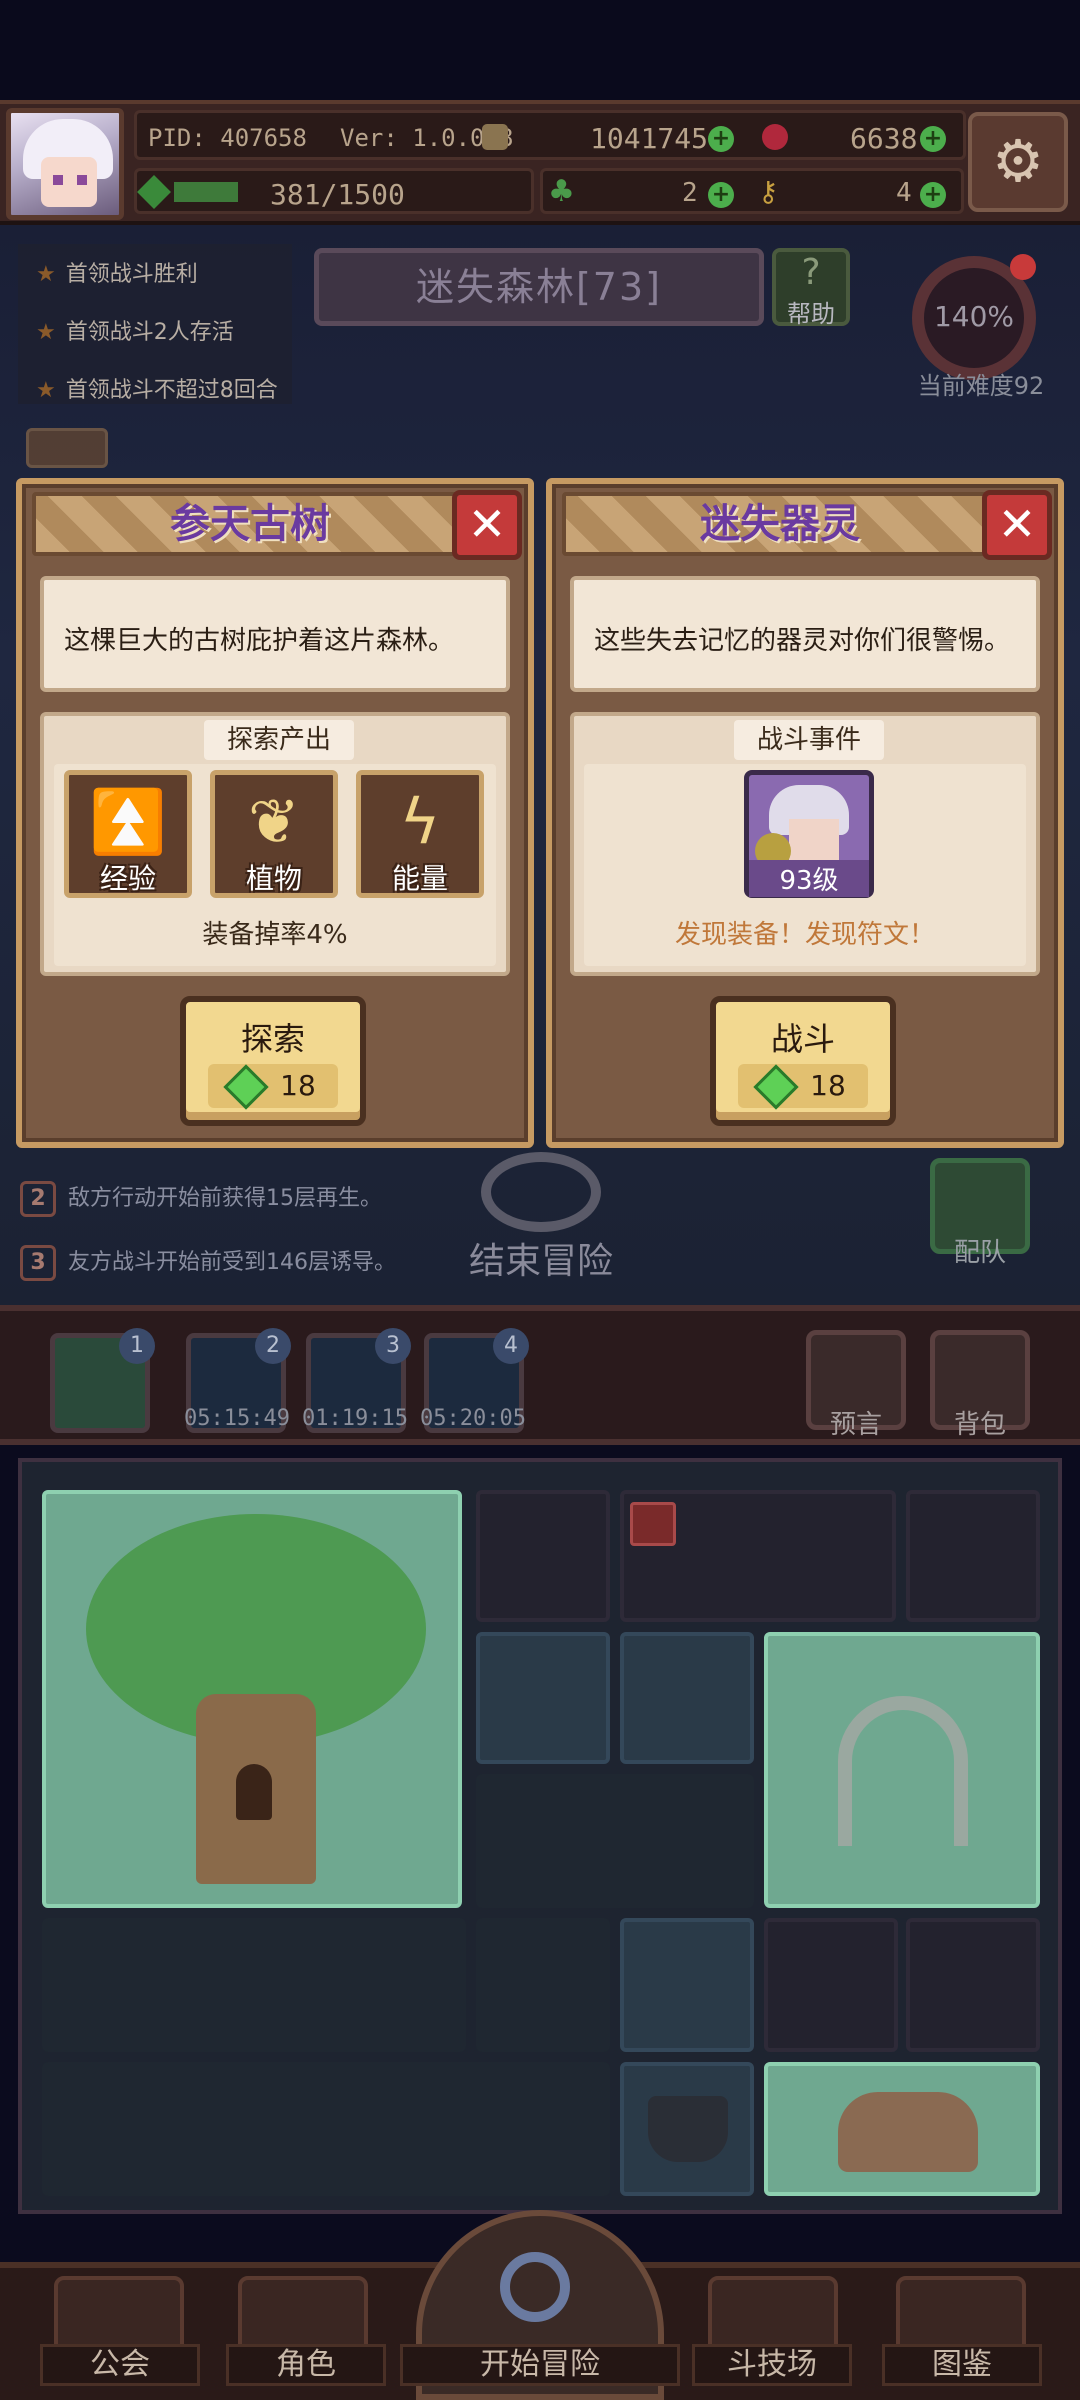 The height and width of the screenshot is (2400, 1080). What do you see at coordinates (273, 1061) in the screenshot?
I see `explore-button: 探索 18` at bounding box center [273, 1061].